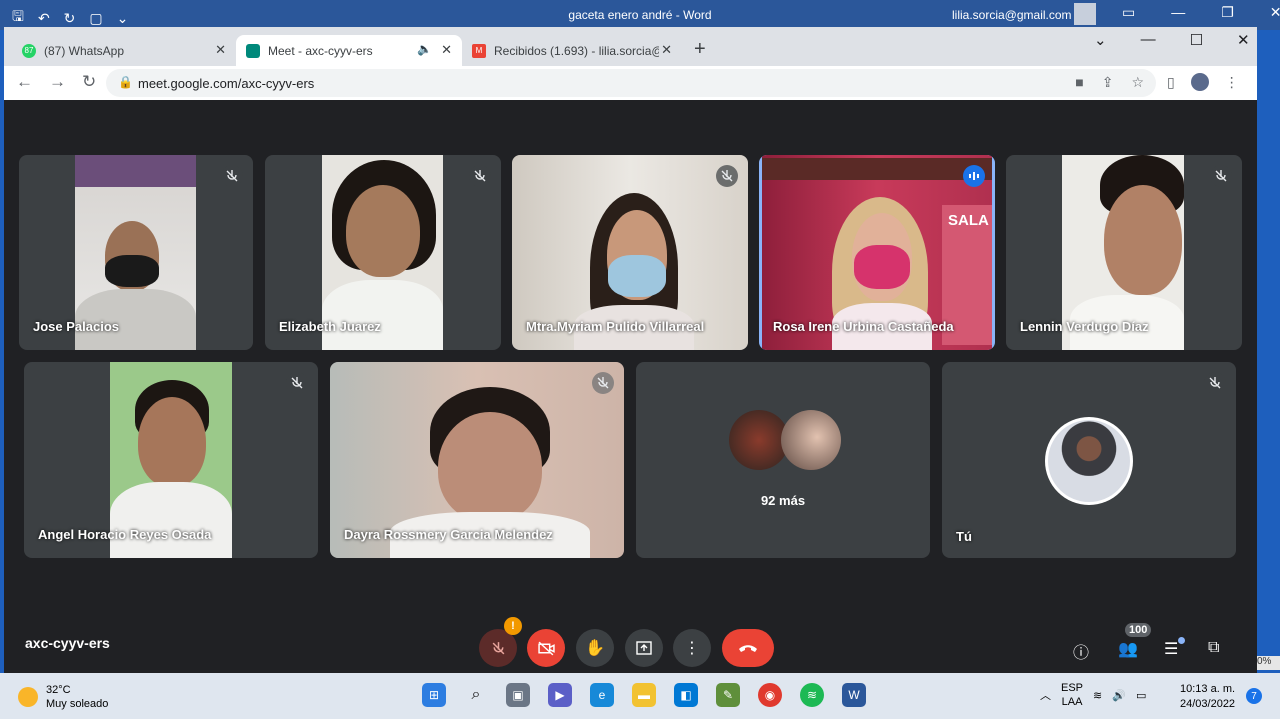 Image resolution: width=1280 pixels, height=719 pixels. I want to click on taskbar-apps: ⊞ ⌕ ▣ ▶ e ▬ ◧ ✎ ◉ ≋ W, so click(644, 695).